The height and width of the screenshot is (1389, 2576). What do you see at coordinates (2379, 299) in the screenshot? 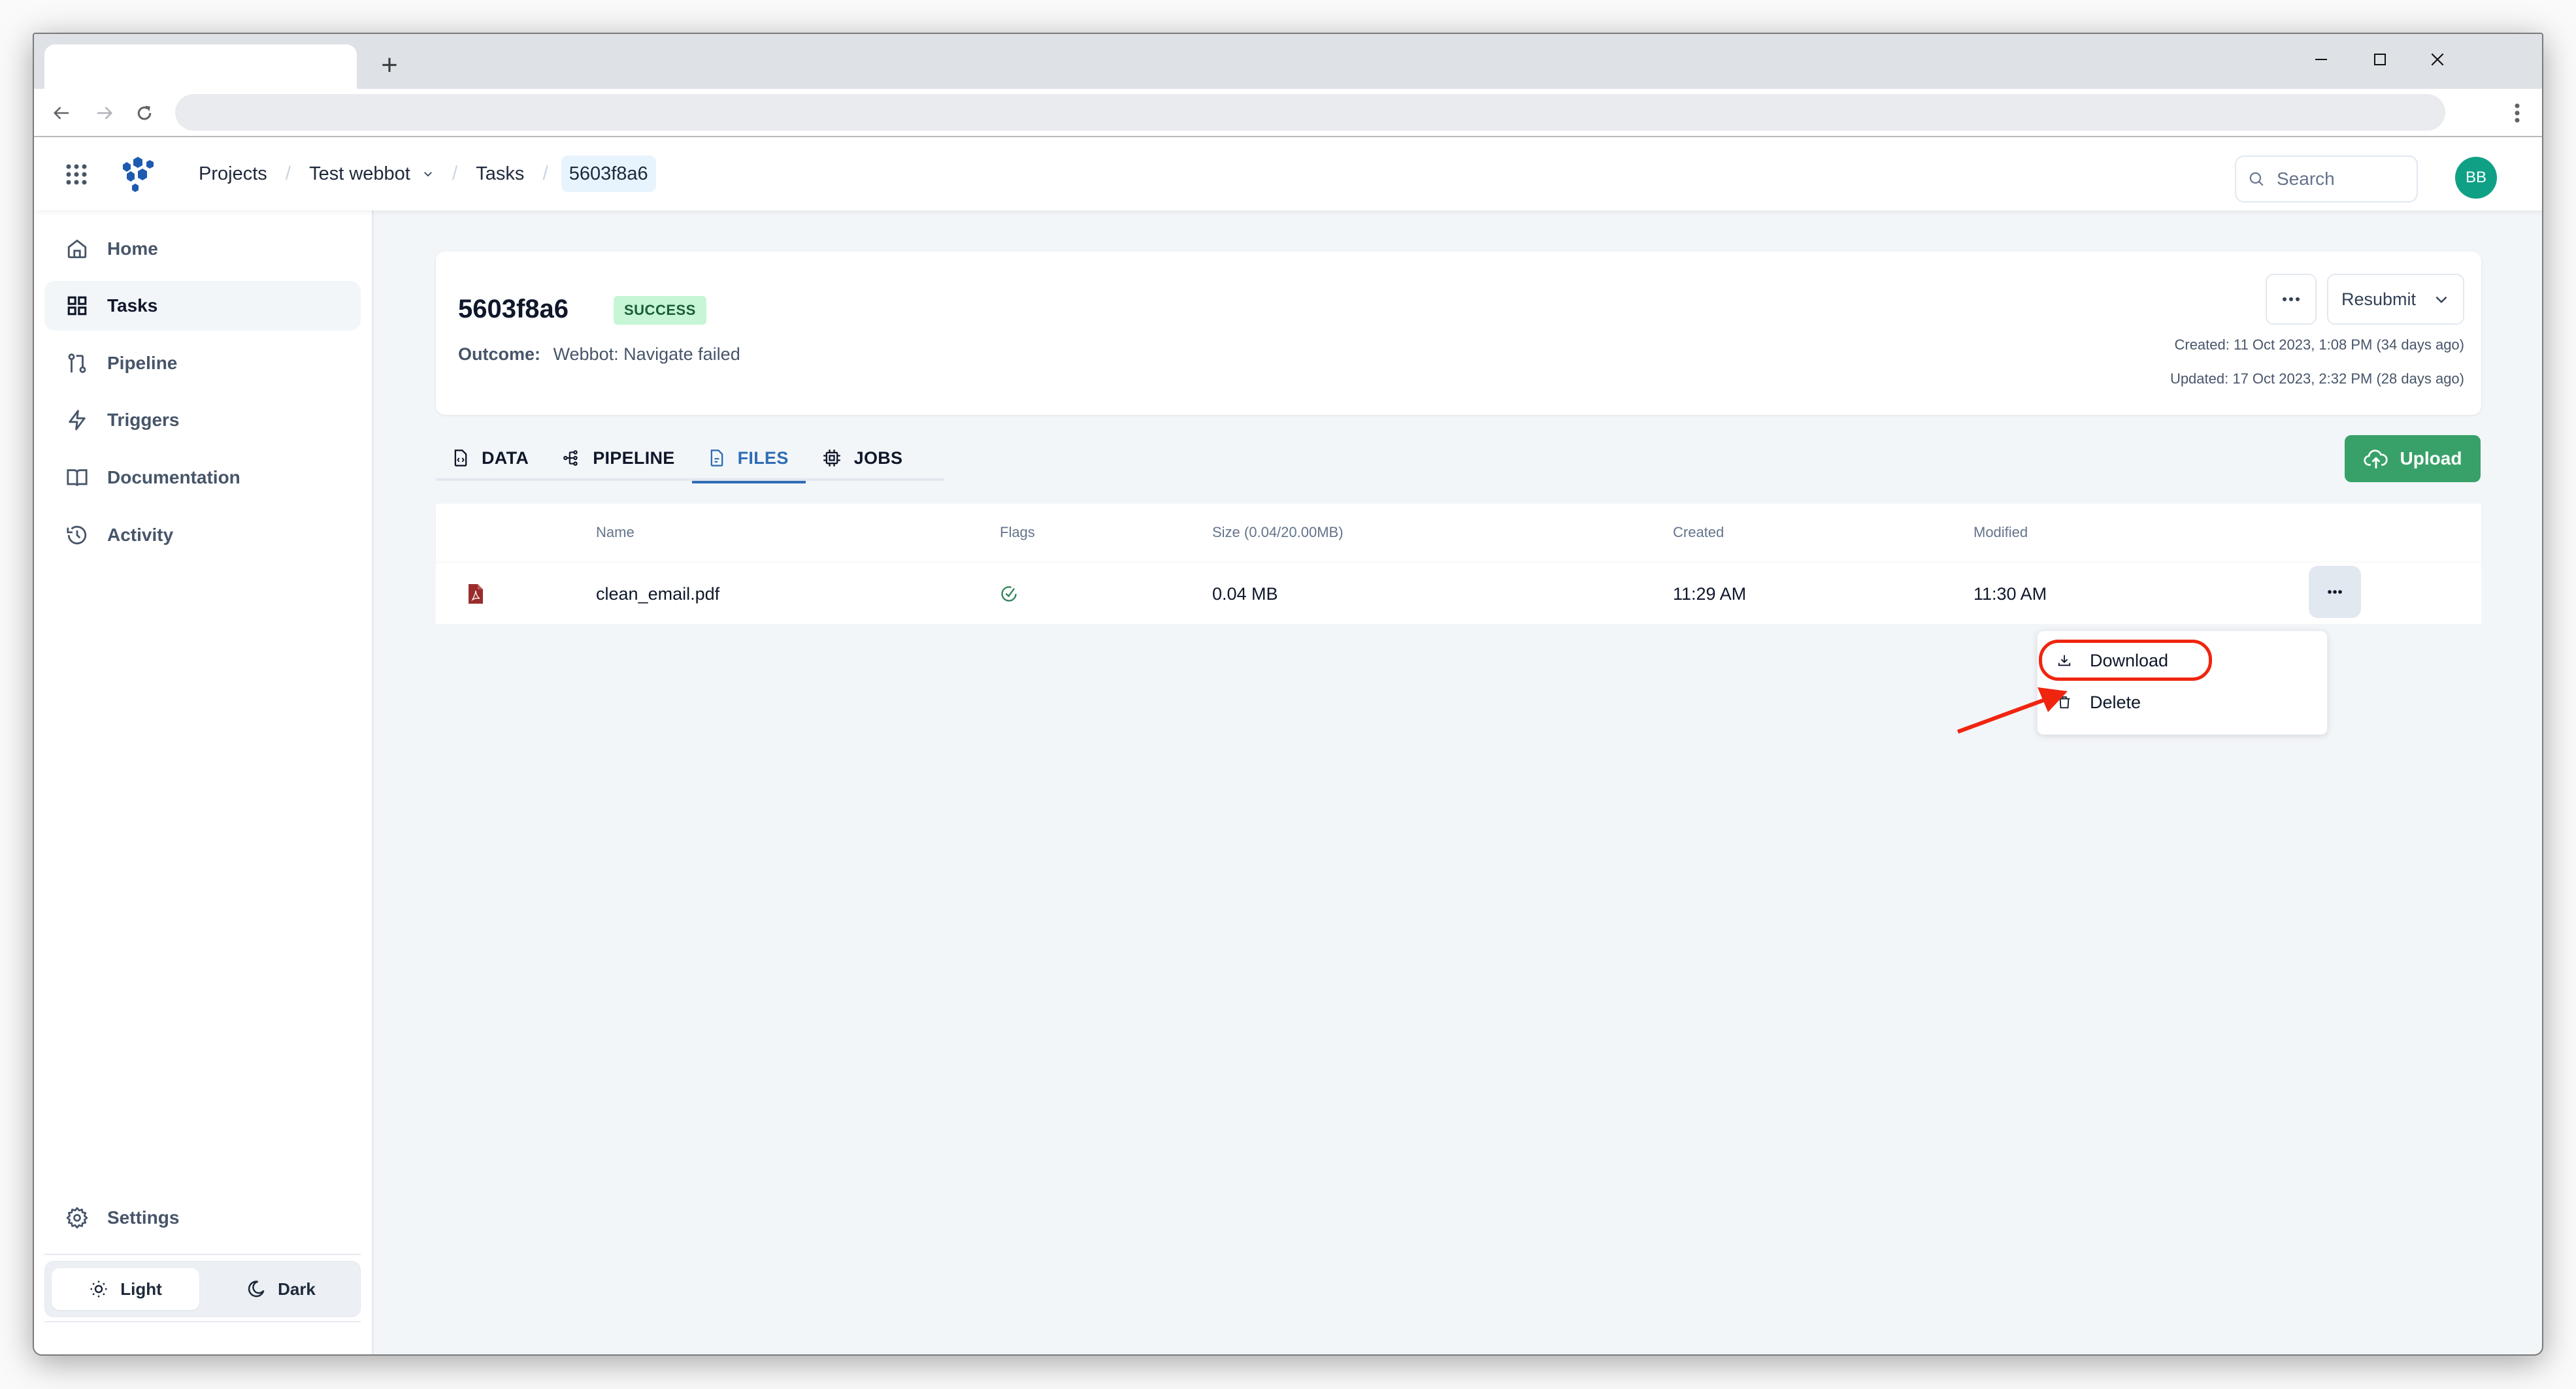
I see `resubmit-label: Resubmit` at bounding box center [2379, 299].